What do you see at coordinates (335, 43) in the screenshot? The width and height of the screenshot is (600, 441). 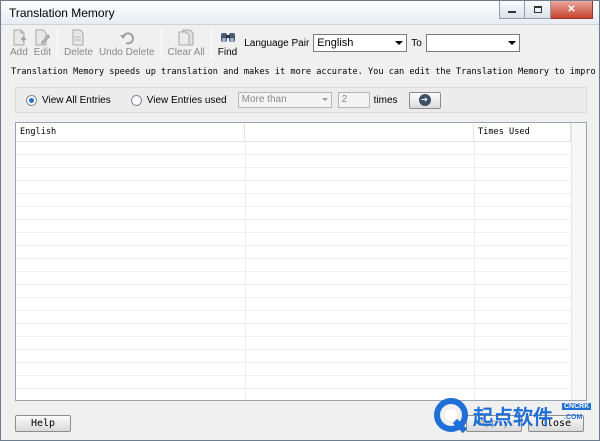 I see `source-language-value: English` at bounding box center [335, 43].